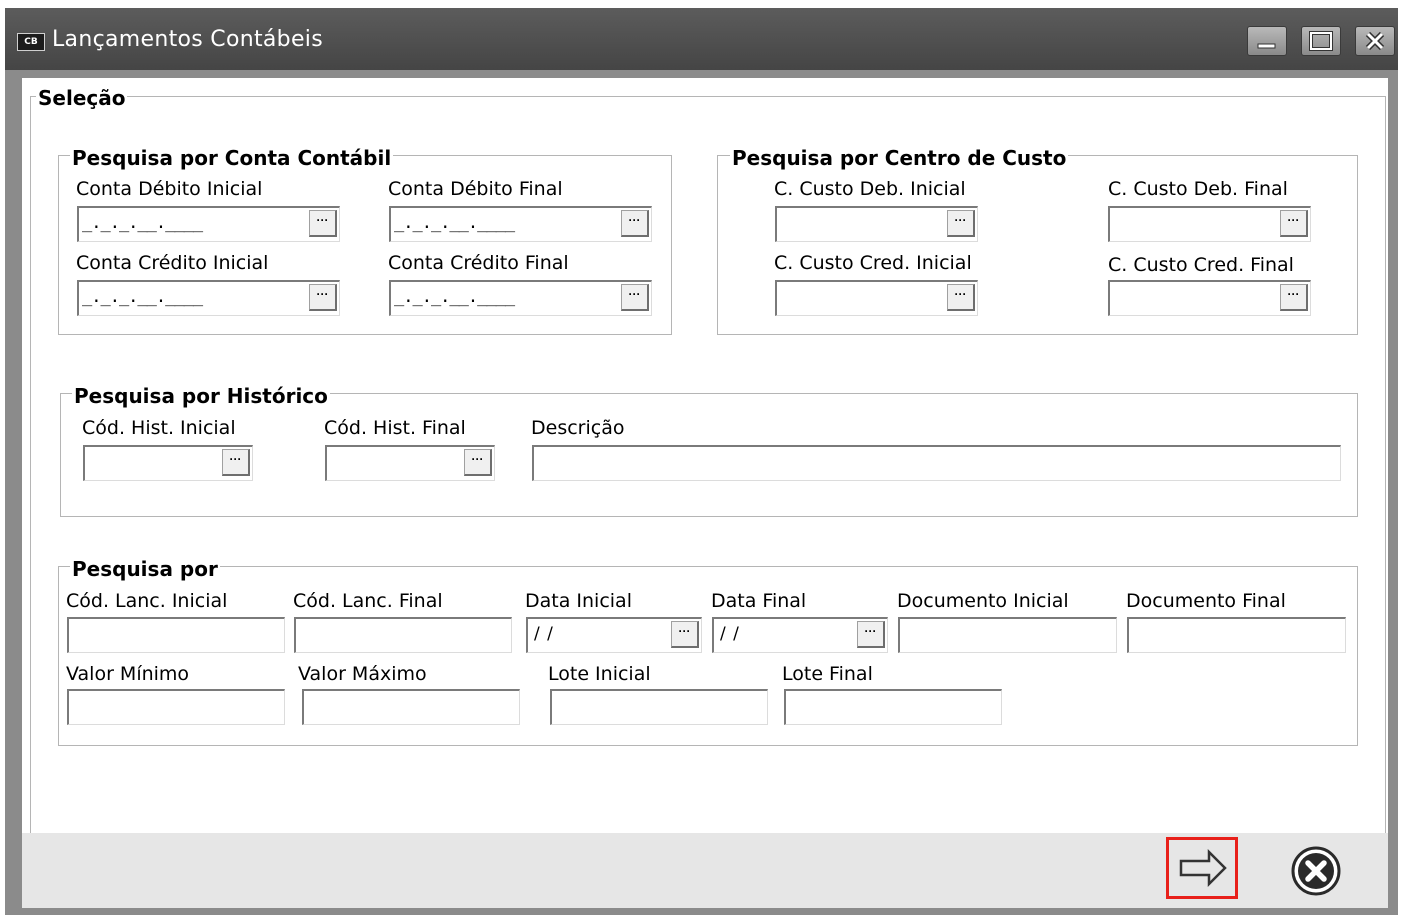 The height and width of the screenshot is (919, 1403). I want to click on arrow-right-icon, so click(1203, 868).